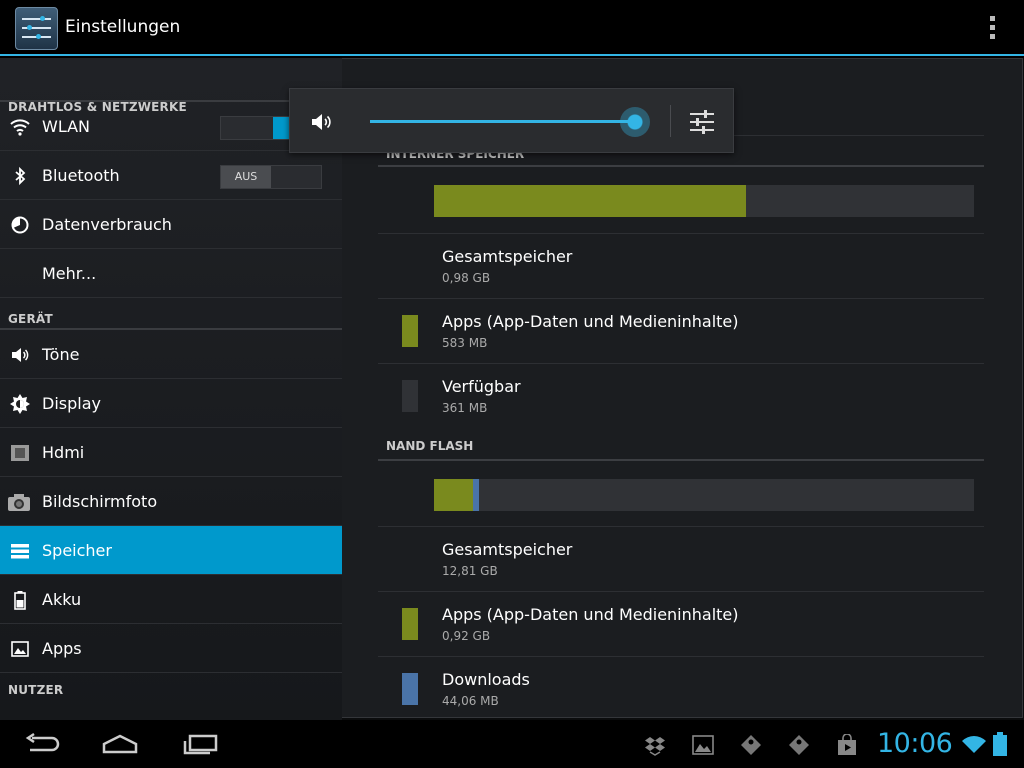  What do you see at coordinates (30, 319) in the screenshot?
I see `section-header: GERÄT` at bounding box center [30, 319].